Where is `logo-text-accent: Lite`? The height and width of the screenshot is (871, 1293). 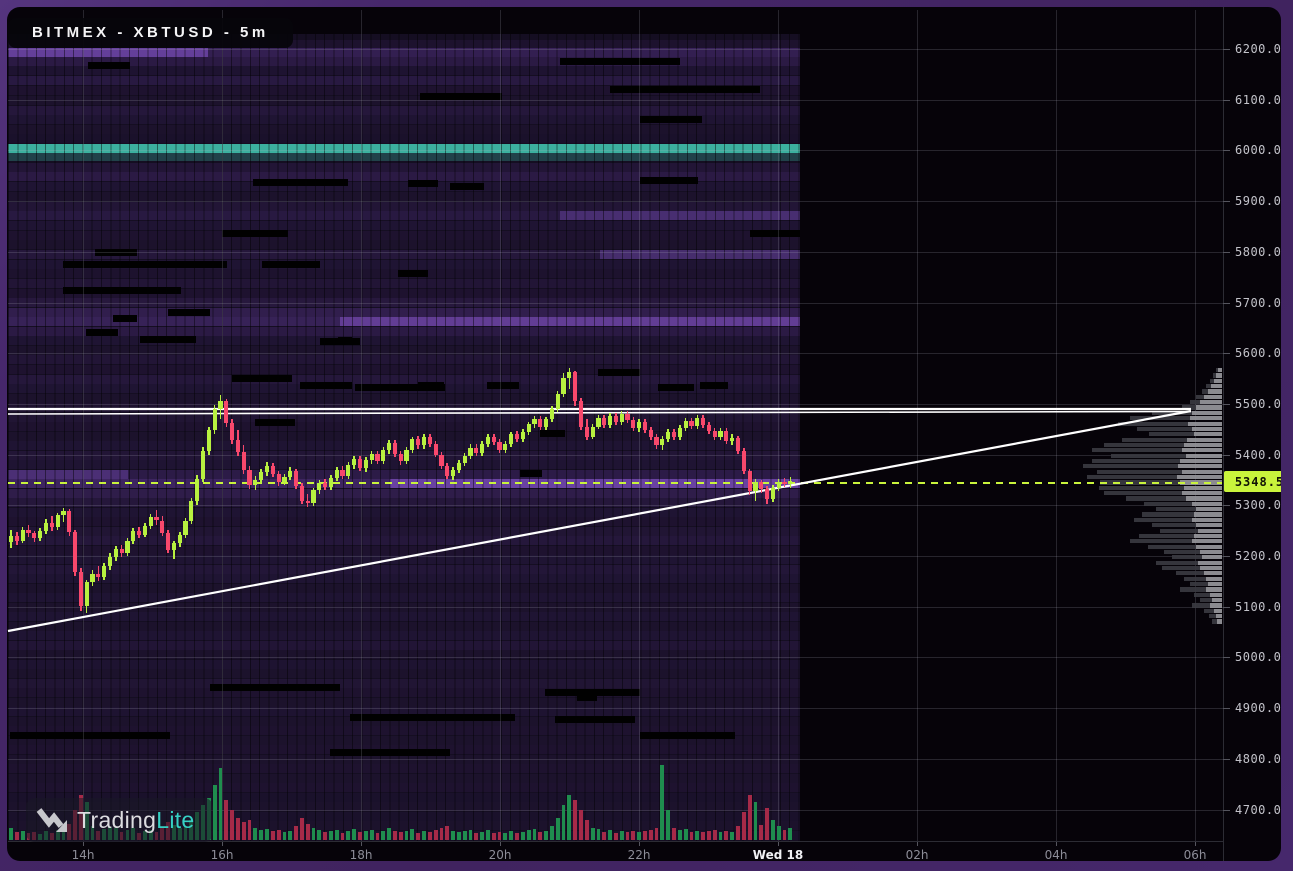 logo-text-accent: Lite is located at coordinates (175, 819).